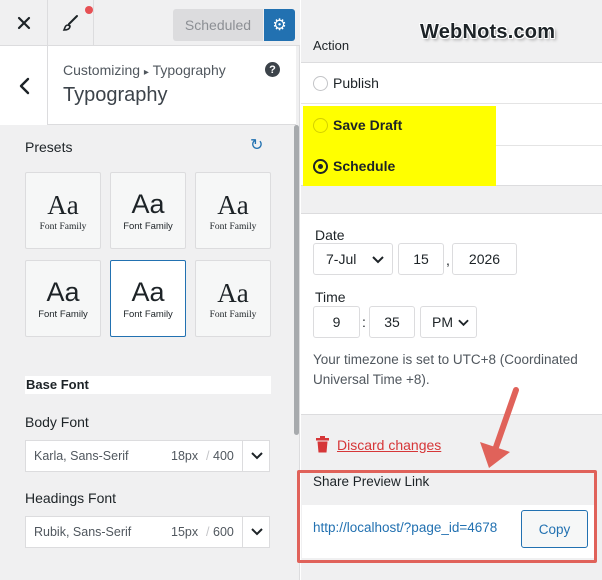  Describe the element at coordinates (320, 166) in the screenshot. I see `schedule-radio` at that location.